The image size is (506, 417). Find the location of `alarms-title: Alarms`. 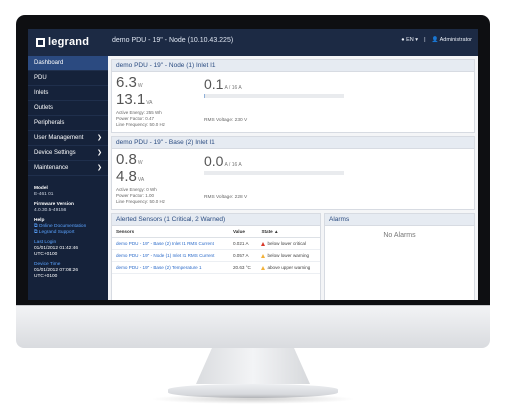

alarms-title: Alarms is located at coordinates (399, 220).